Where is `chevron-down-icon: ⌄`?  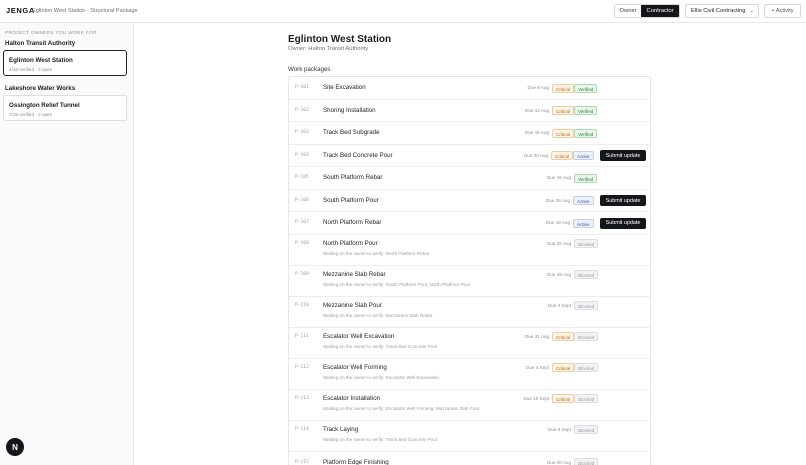
chevron-down-icon: ⌄ is located at coordinates (751, 11).